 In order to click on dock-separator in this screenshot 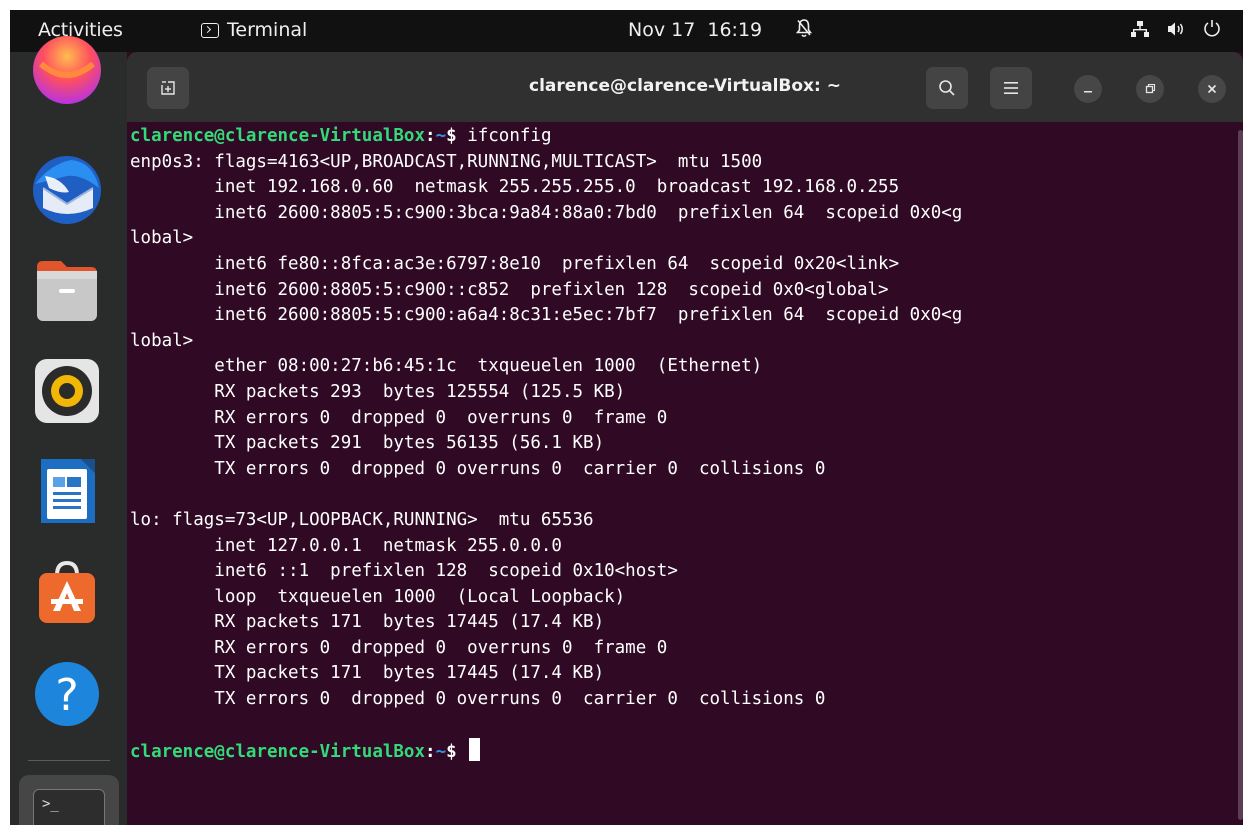, I will do `click(69, 760)`.